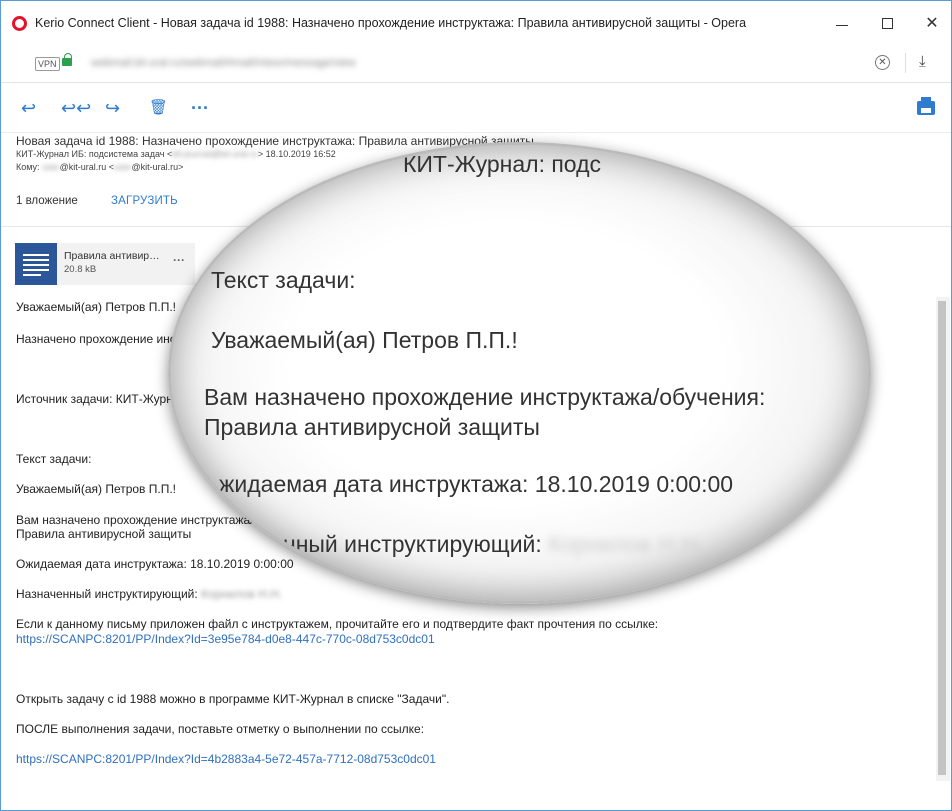 The image size is (952, 811). I want to click on mail-toolbar: ↩ ↩↩ ↪ 🗑 ···, so click(476, 108).